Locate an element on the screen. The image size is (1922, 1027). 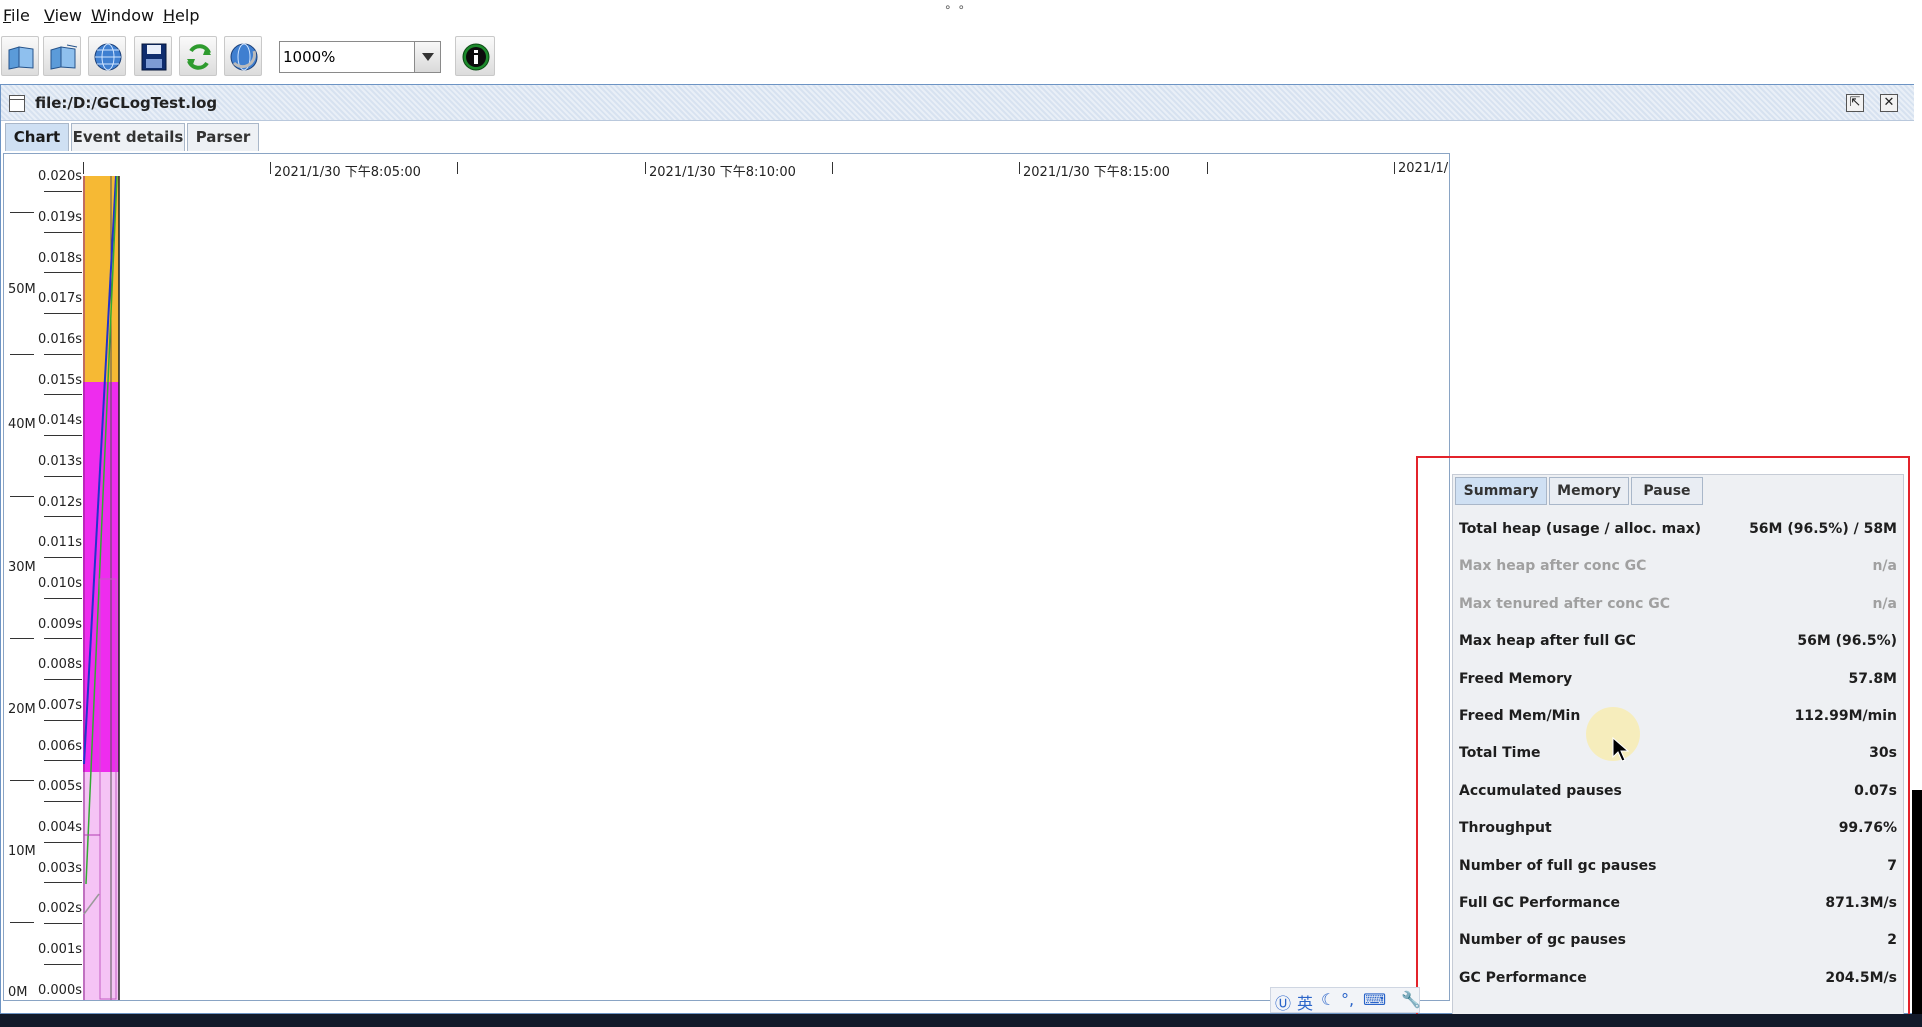
summary-row-label: Number of full gc pauses is located at coordinates (1558, 866).